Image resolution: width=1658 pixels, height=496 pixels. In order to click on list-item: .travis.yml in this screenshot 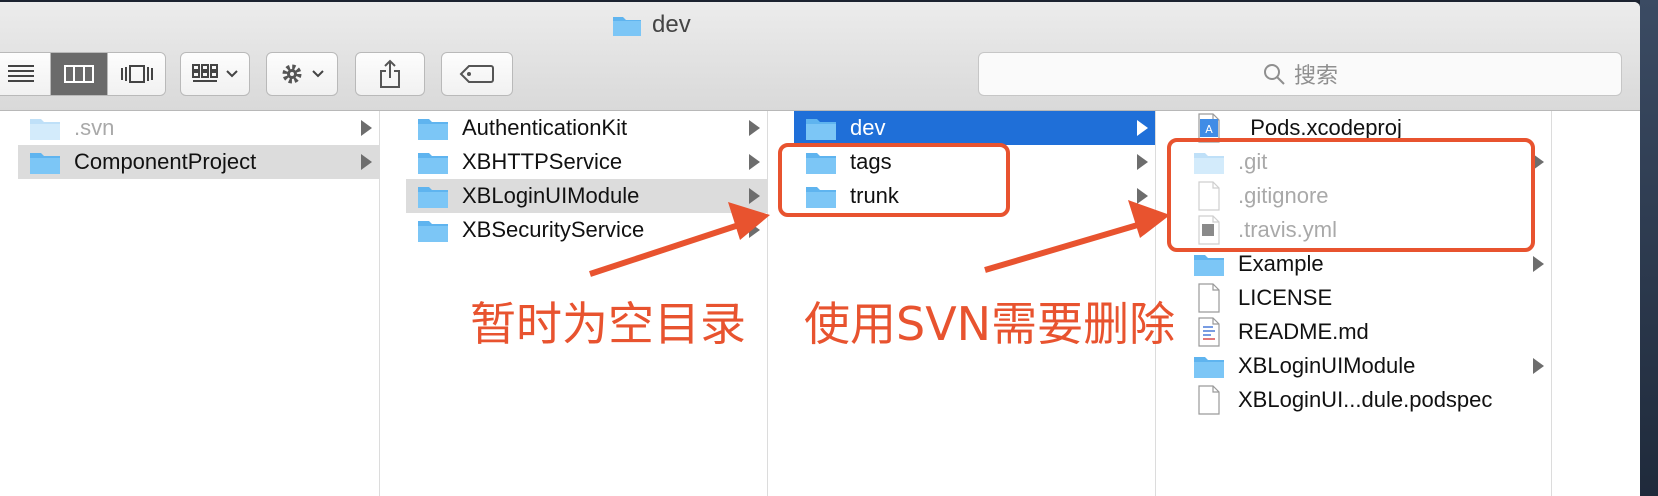, I will do `click(1366, 230)`.